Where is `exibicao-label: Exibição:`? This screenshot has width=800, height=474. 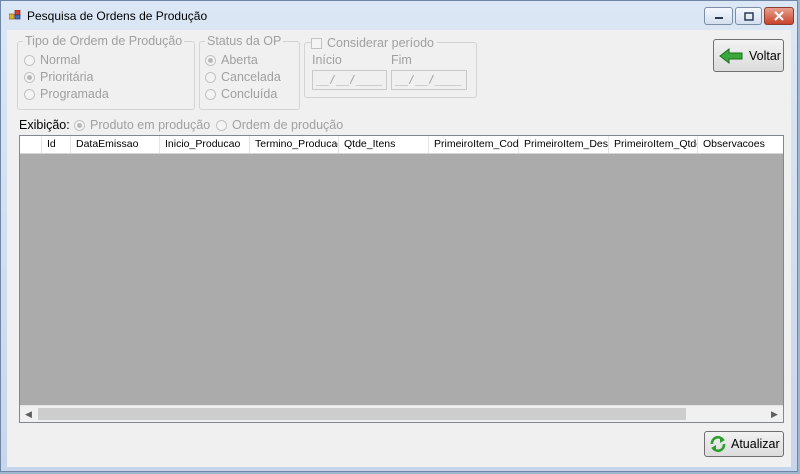 exibicao-label: Exibição: is located at coordinates (44, 125).